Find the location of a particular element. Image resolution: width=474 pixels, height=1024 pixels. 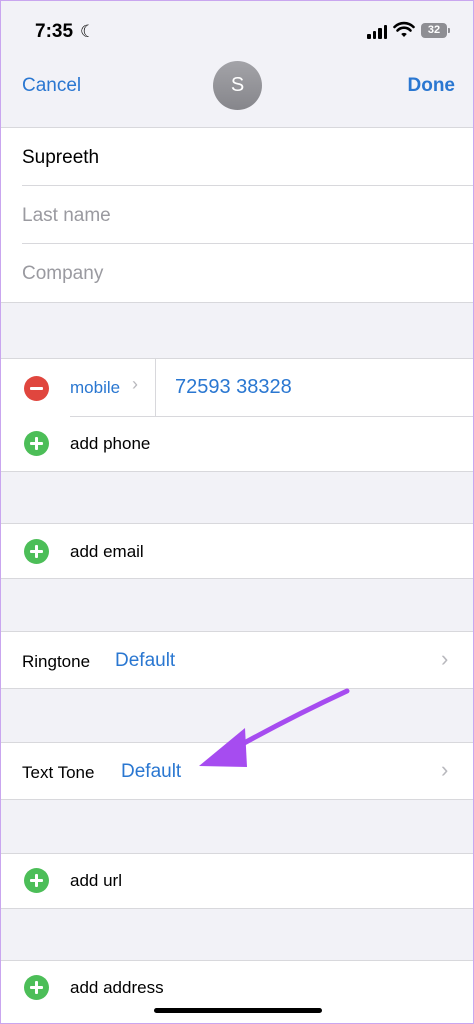

first-name-field: Supreeth is located at coordinates (60, 158).